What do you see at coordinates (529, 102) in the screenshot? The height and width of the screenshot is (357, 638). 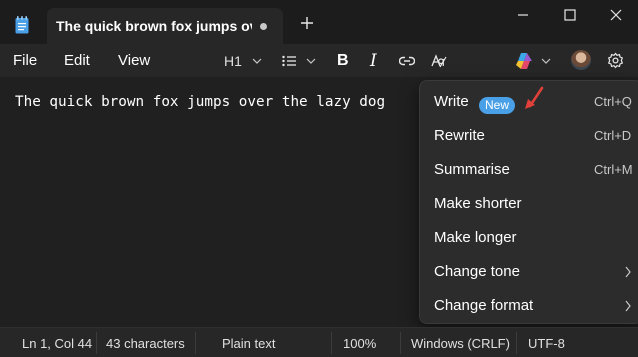 I see `menu-item-write: Write New Ctrl+Q` at bounding box center [529, 102].